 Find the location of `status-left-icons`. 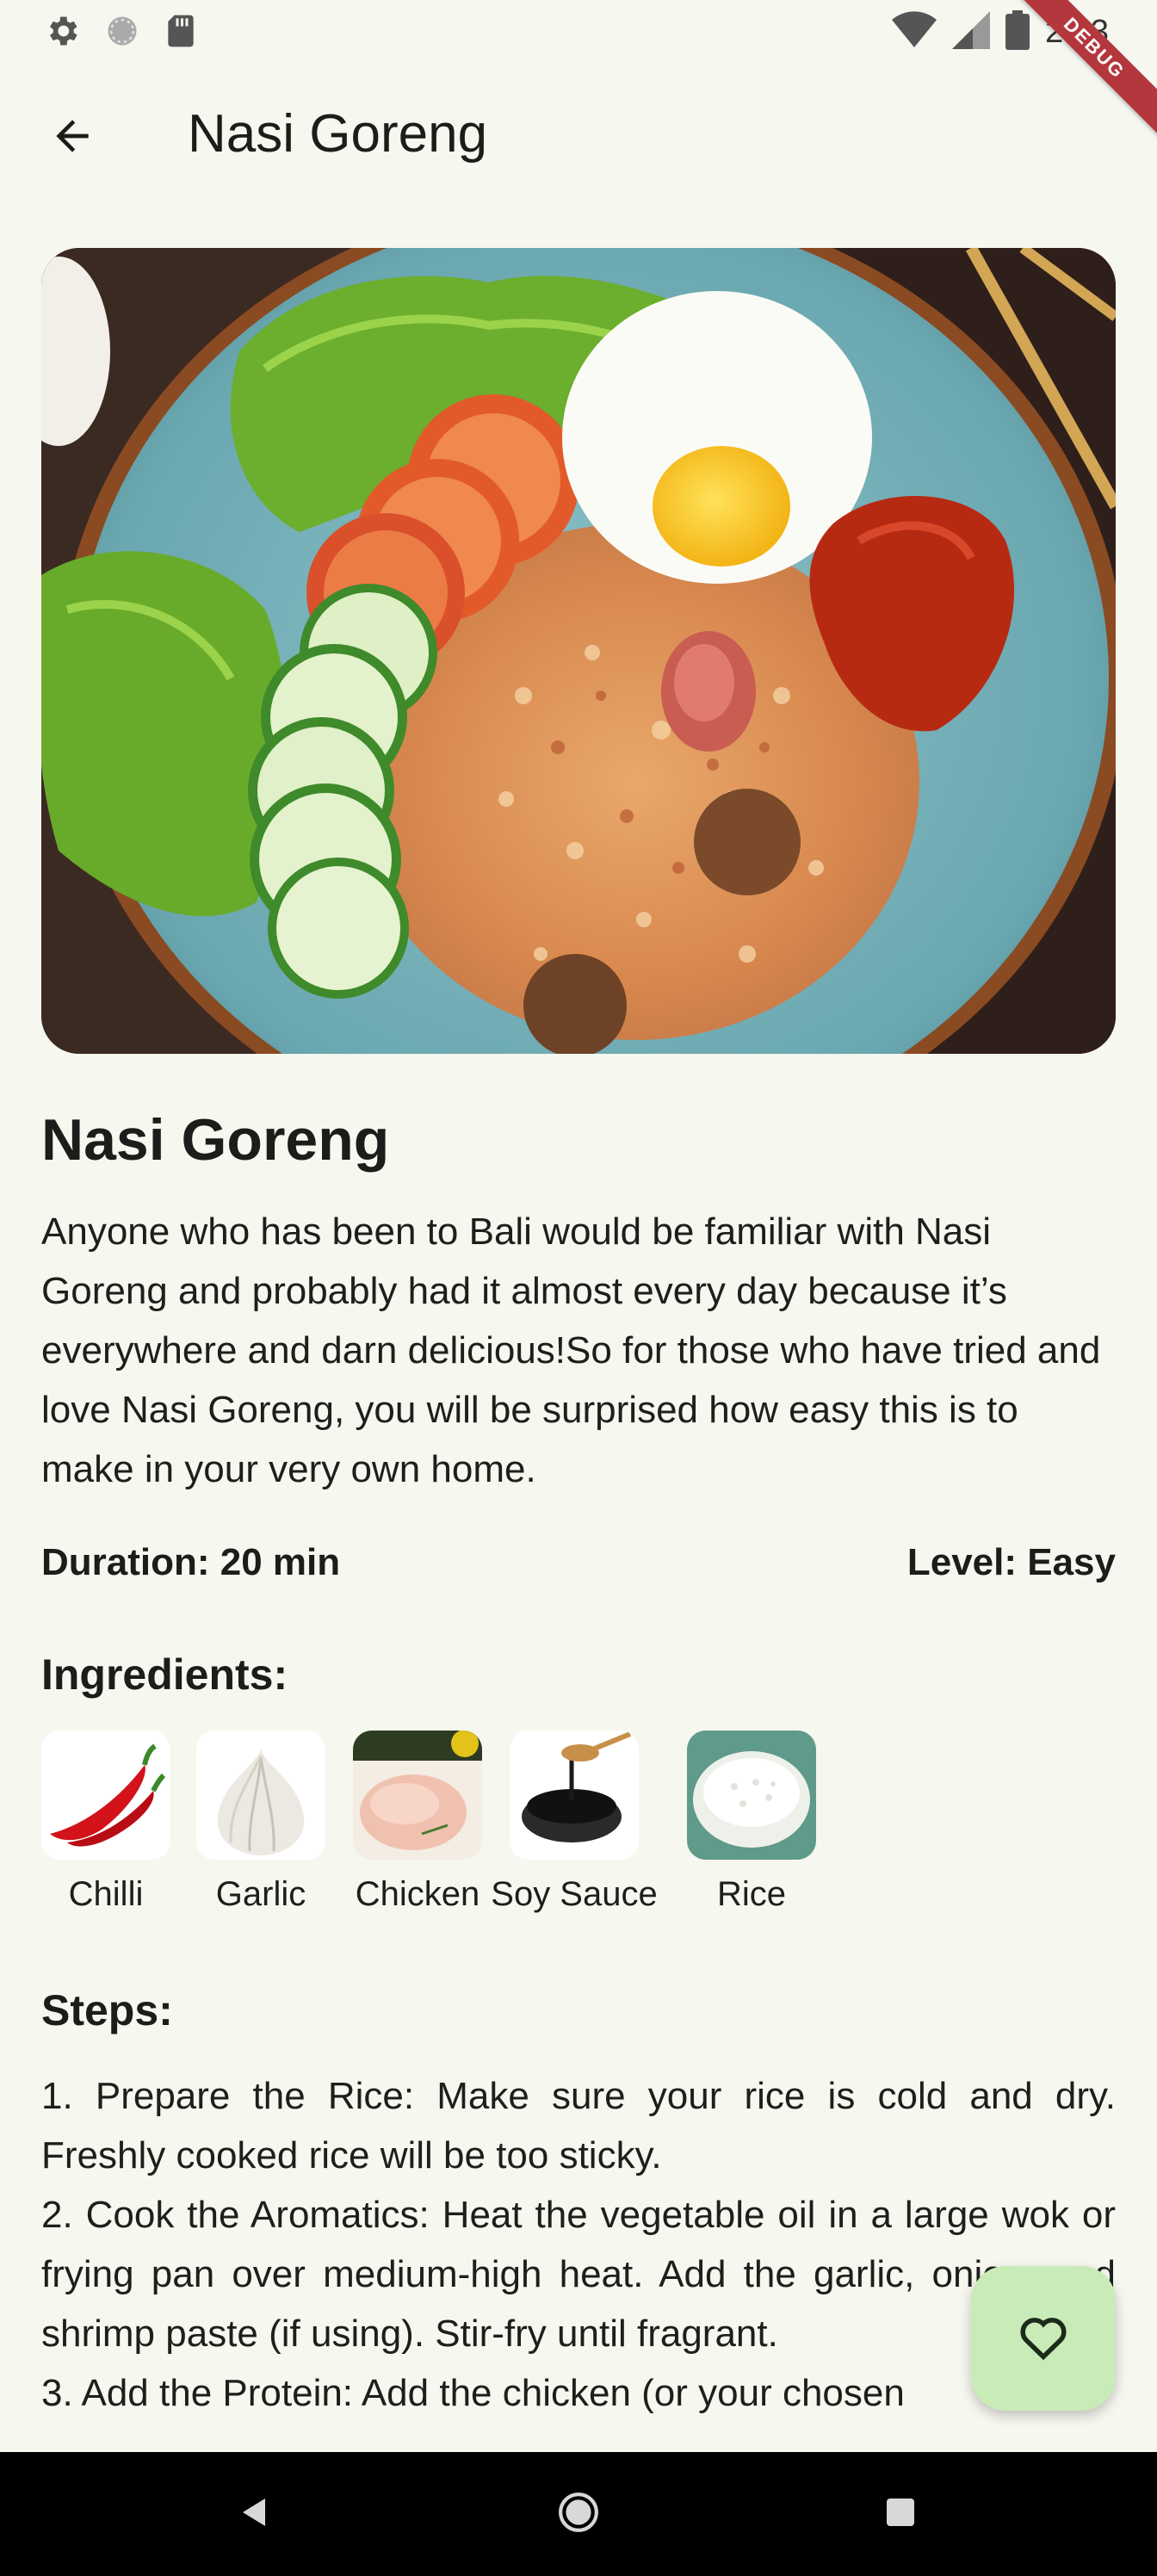

status-left-icons is located at coordinates (121, 33).